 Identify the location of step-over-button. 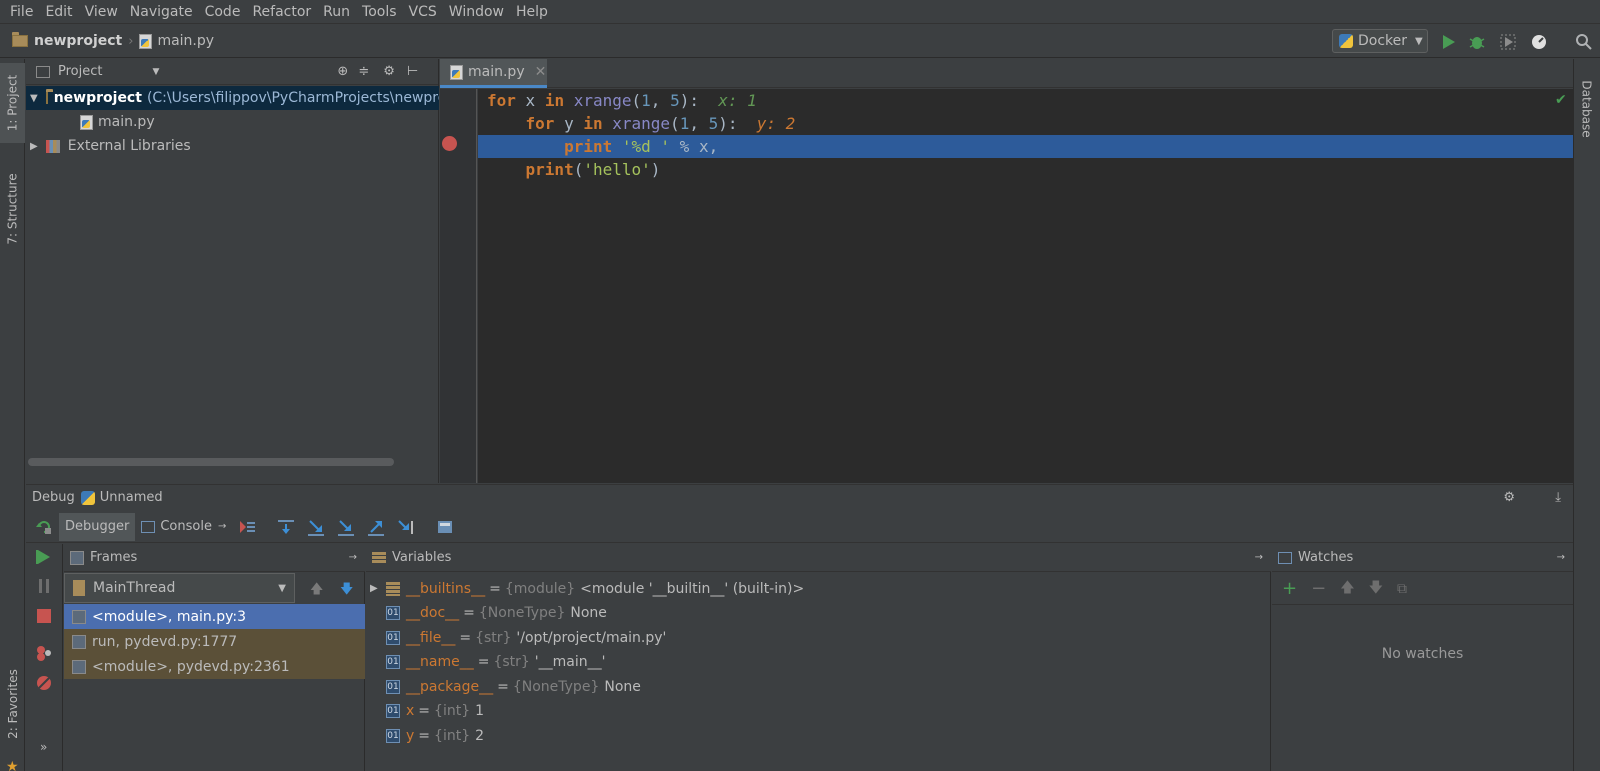
(286, 527).